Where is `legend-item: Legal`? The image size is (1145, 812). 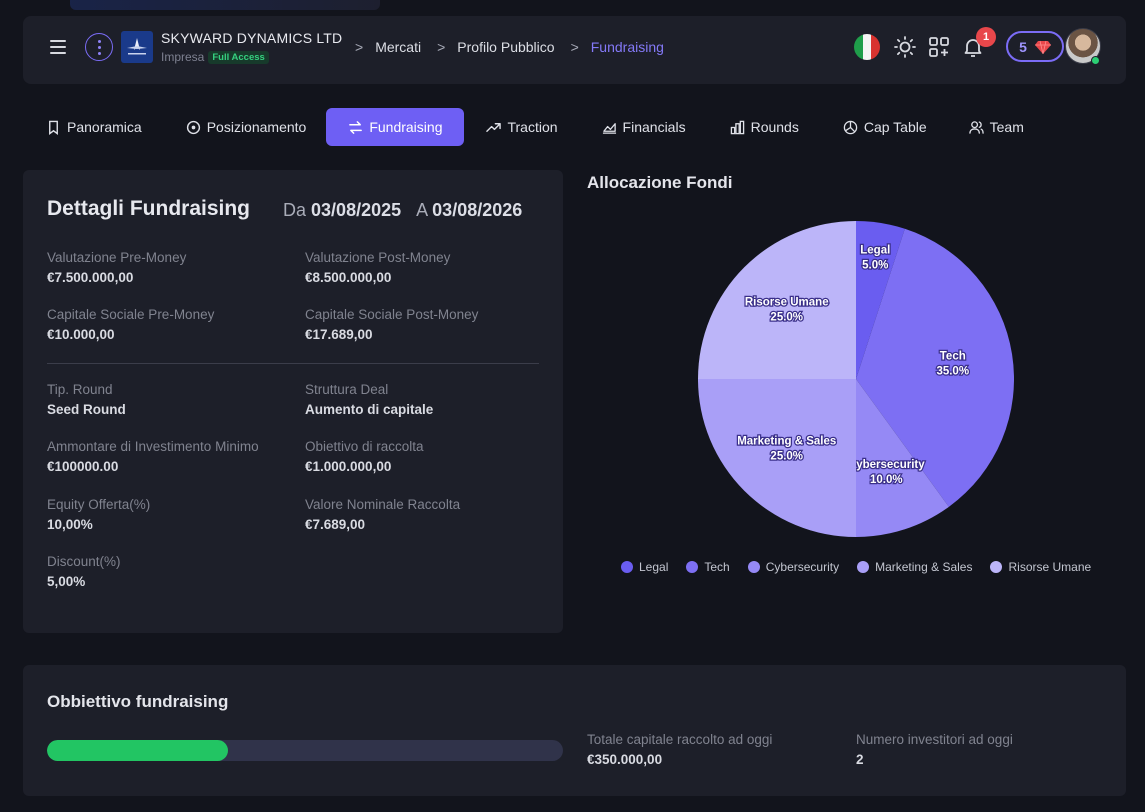
legend-item: Legal is located at coordinates (644, 567).